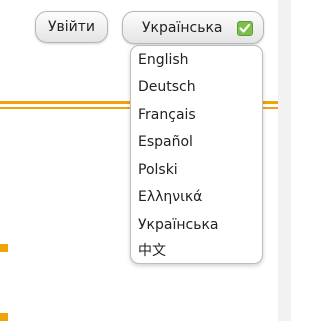  Describe the element at coordinates (167, 87) in the screenshot. I see `language-option-deutsch: Deutsch` at that location.